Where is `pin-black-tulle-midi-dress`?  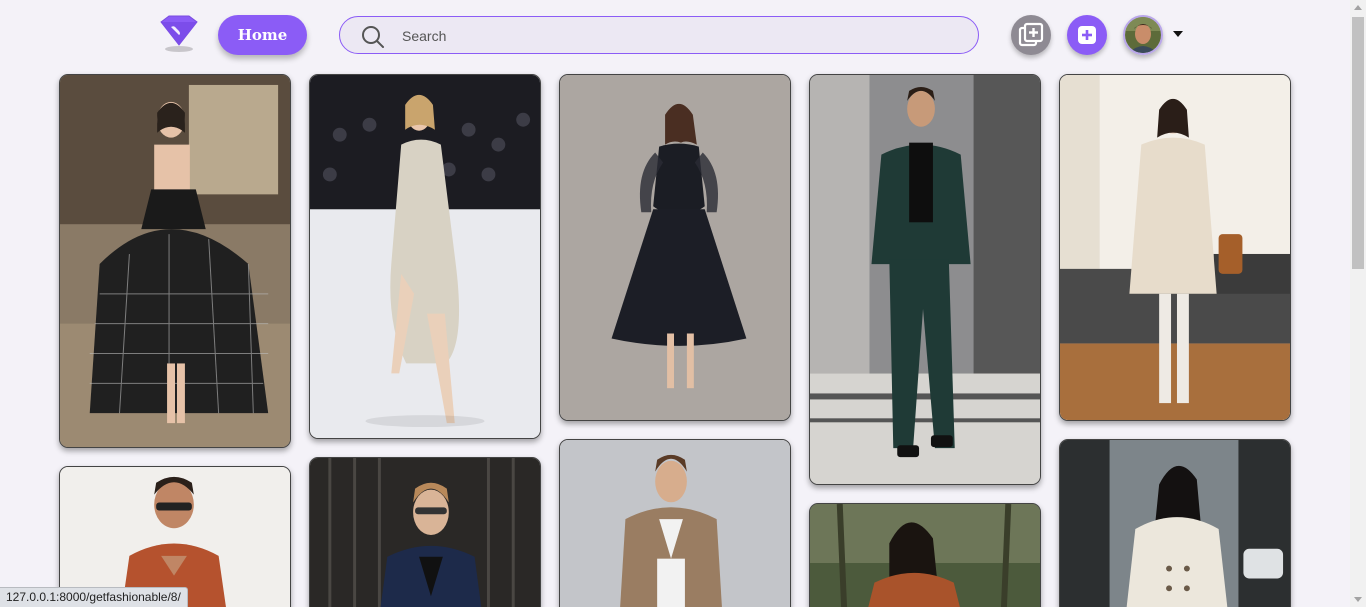 pin-black-tulle-midi-dress is located at coordinates (425, 256).